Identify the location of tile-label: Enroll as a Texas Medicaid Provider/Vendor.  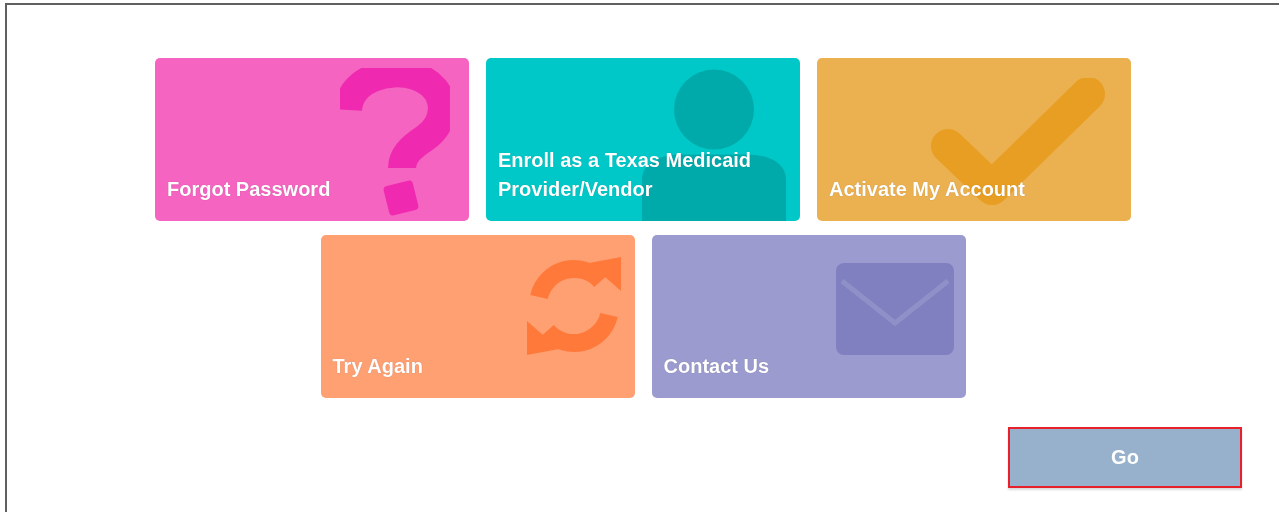
(625, 175).